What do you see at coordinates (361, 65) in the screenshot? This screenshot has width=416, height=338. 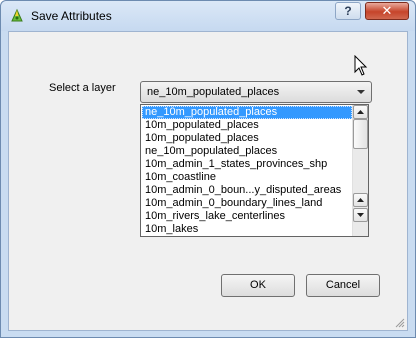 I see `mouse-cursor-icon` at bounding box center [361, 65].